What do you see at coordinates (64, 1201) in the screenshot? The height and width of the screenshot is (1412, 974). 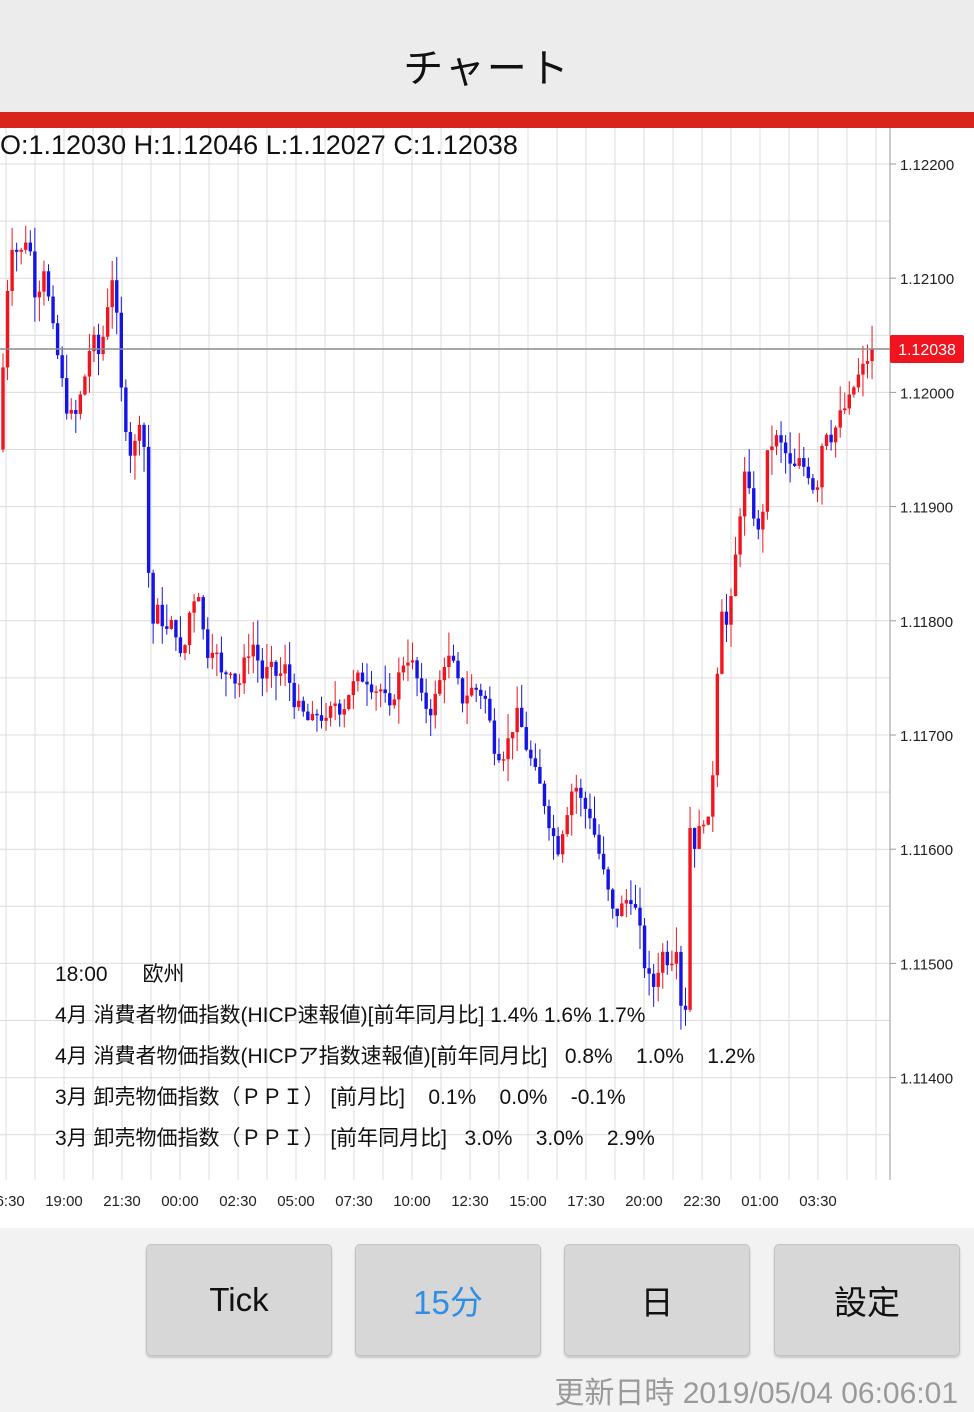 I see `x-tick-label-1: 19:00` at bounding box center [64, 1201].